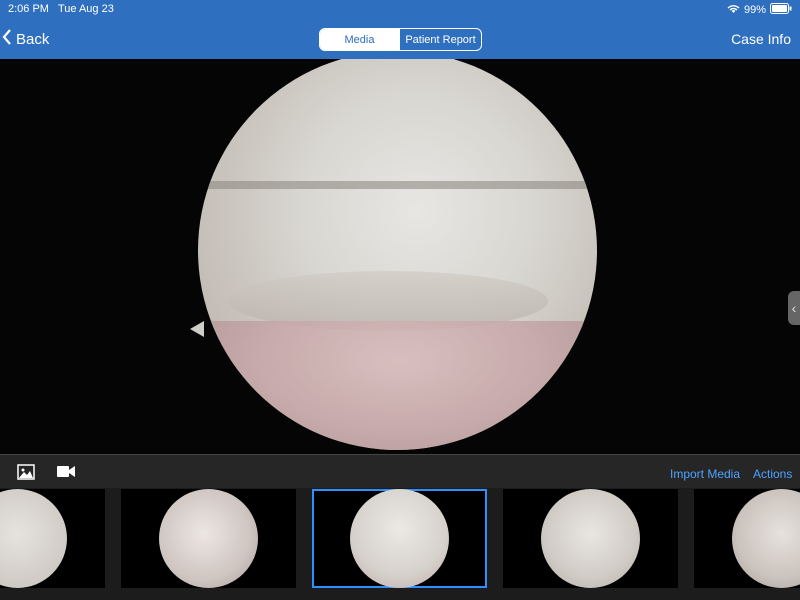 This screenshot has height=600, width=800. What do you see at coordinates (85, 9) in the screenshot?
I see `status-date: Tue Aug 23` at bounding box center [85, 9].